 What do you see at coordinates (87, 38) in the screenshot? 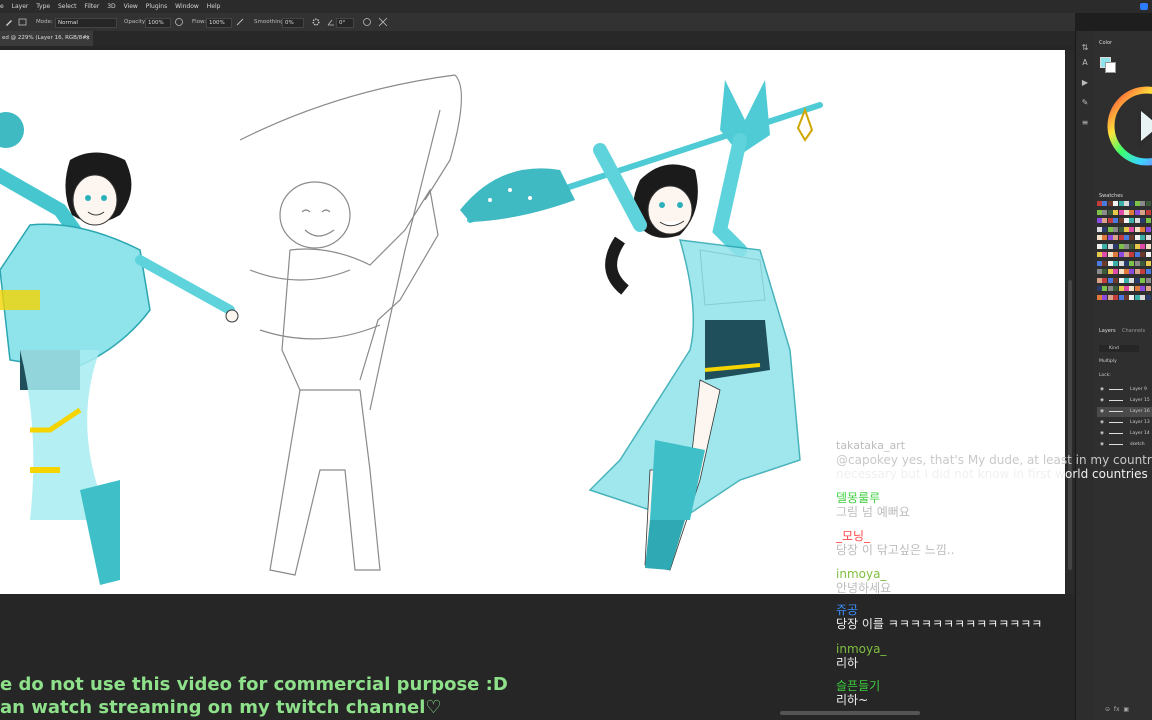
I see `close-icon: ×` at bounding box center [87, 38].